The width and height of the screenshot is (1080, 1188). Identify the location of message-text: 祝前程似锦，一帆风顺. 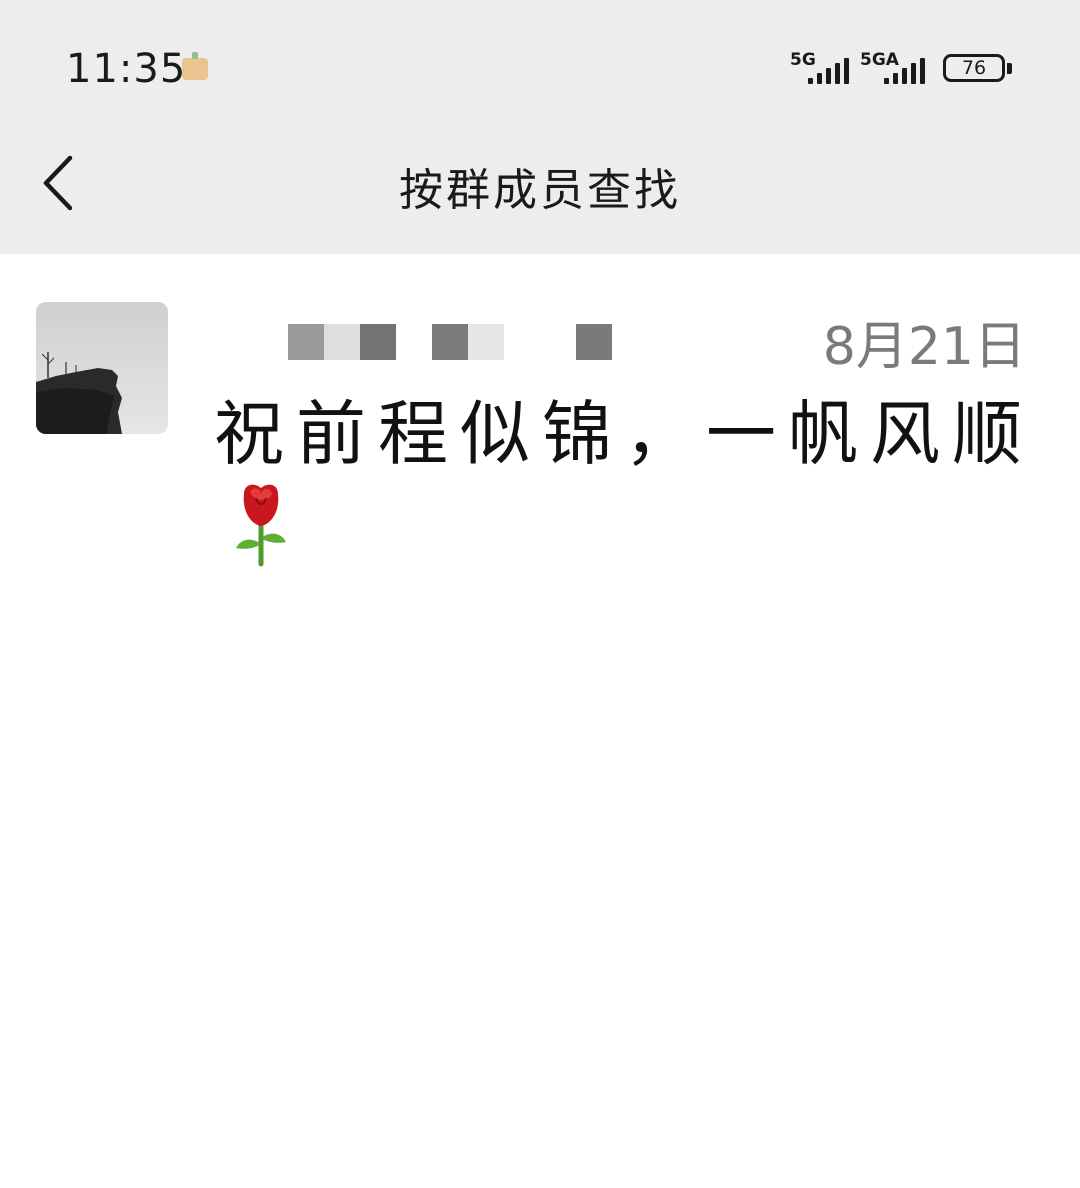
(624, 434).